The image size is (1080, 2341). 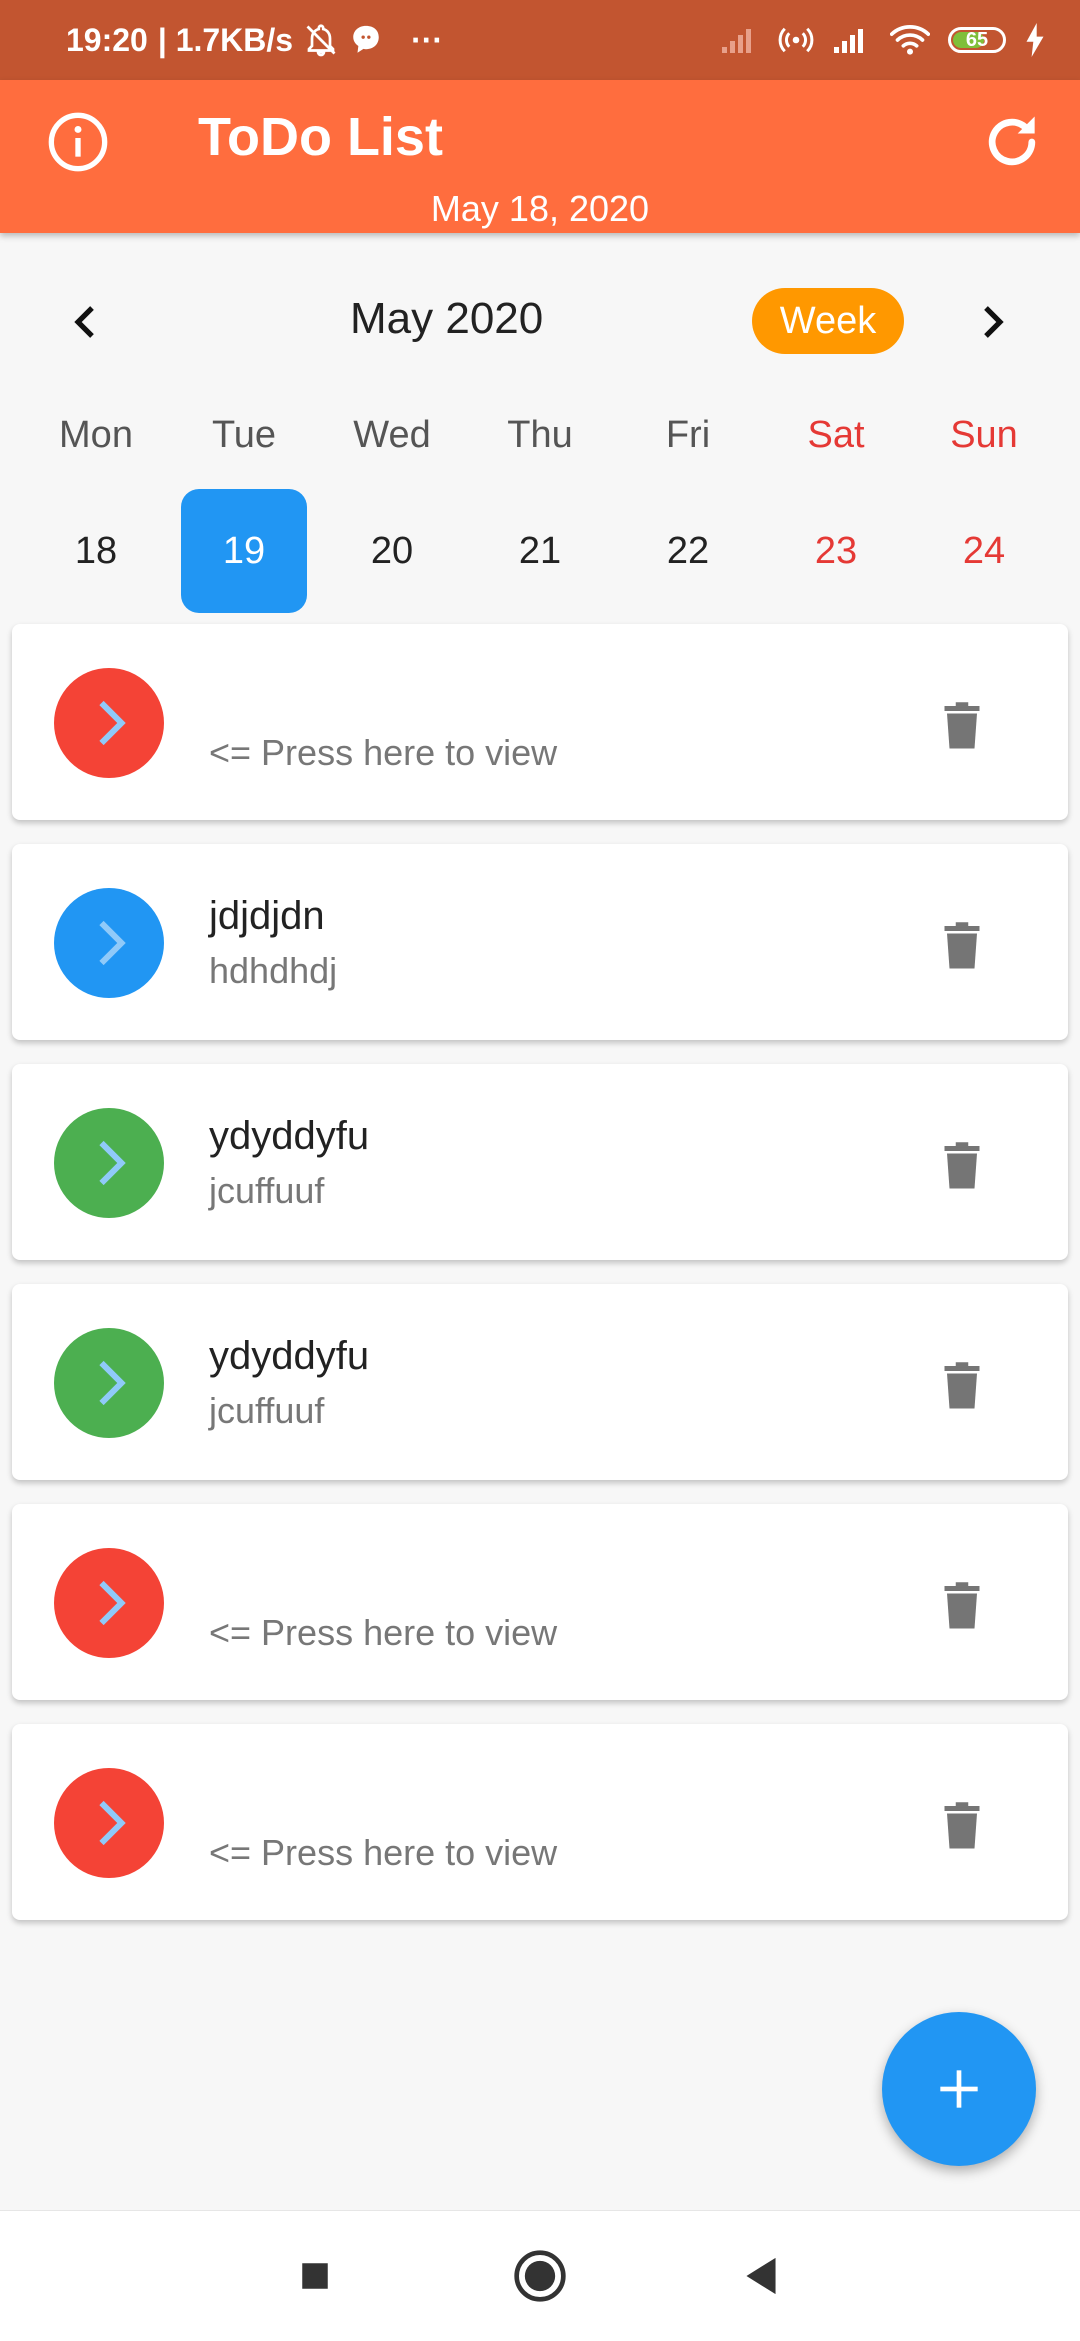 What do you see at coordinates (984, 551) in the screenshot?
I see `day-number: 24` at bounding box center [984, 551].